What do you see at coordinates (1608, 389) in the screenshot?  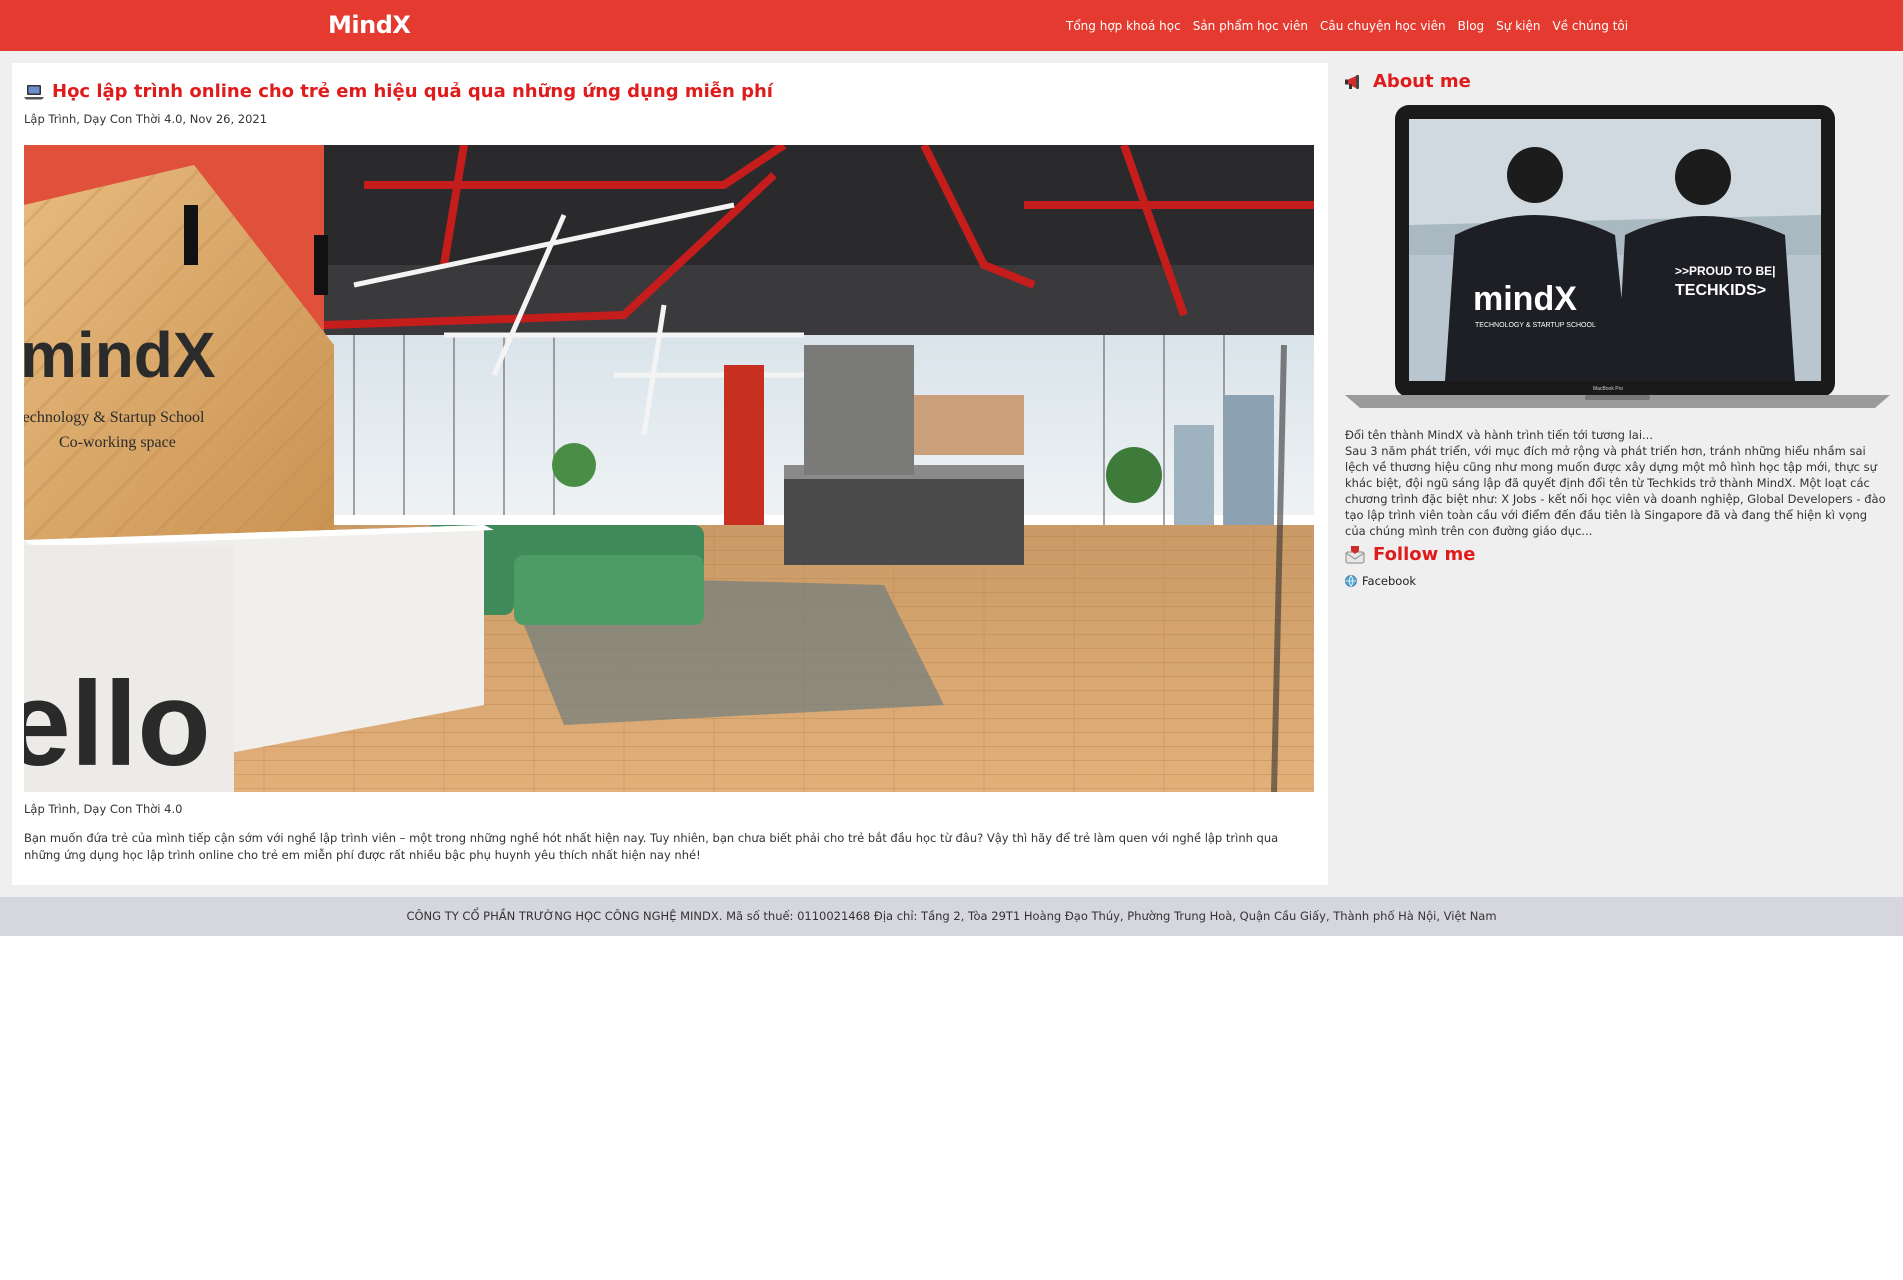 I see `about-laptop-label: MacBook Pro` at bounding box center [1608, 389].